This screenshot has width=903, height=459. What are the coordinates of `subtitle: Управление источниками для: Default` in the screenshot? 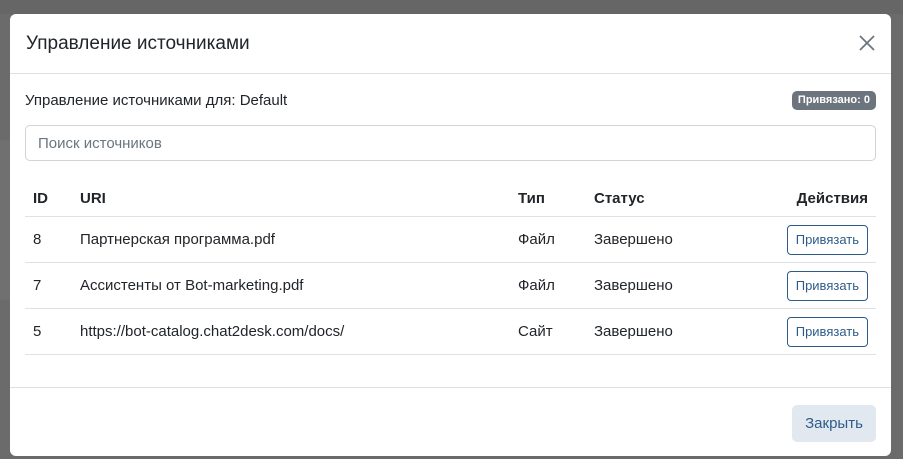 It's located at (156, 100).